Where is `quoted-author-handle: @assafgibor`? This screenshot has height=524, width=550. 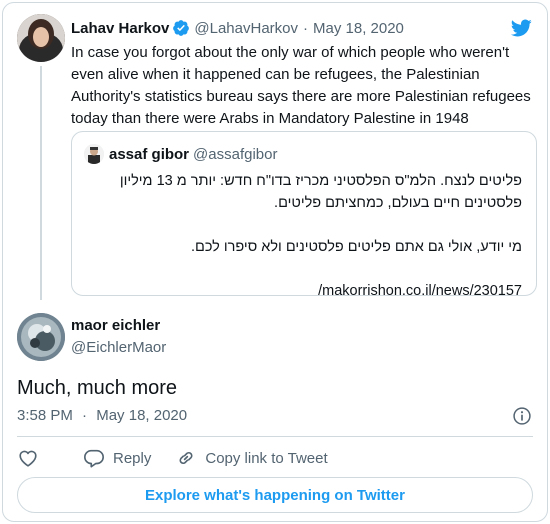 quoted-author-handle: @assafgibor is located at coordinates (235, 154).